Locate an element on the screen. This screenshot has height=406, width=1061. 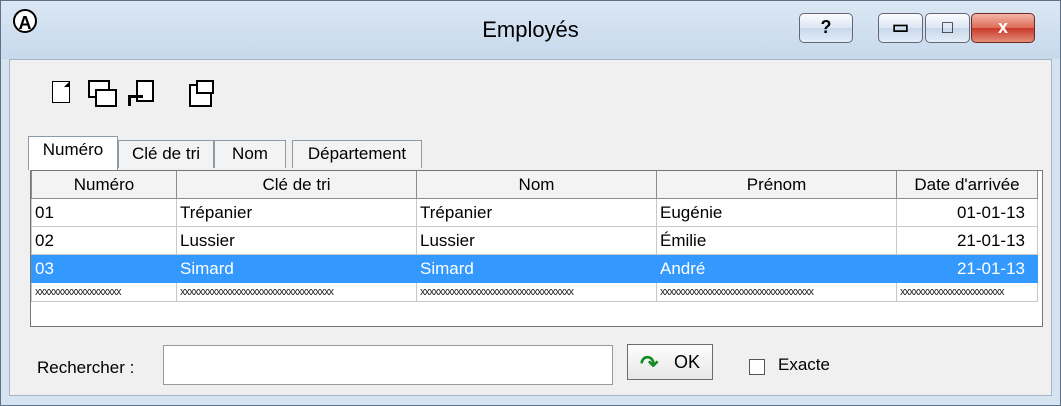
cell-nom: Simard is located at coordinates (536, 268).